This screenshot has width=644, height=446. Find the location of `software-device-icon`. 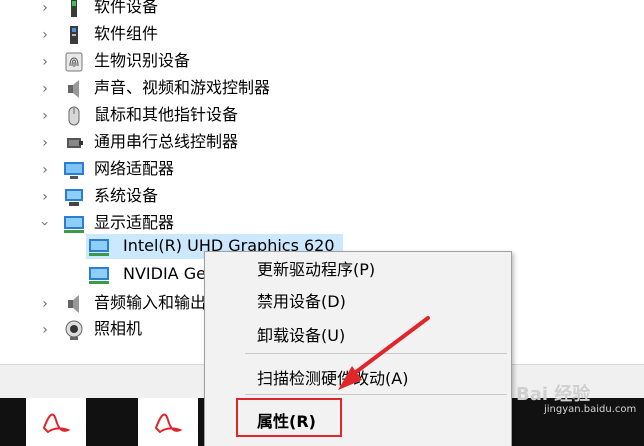

software-device-icon is located at coordinates (74, 8).